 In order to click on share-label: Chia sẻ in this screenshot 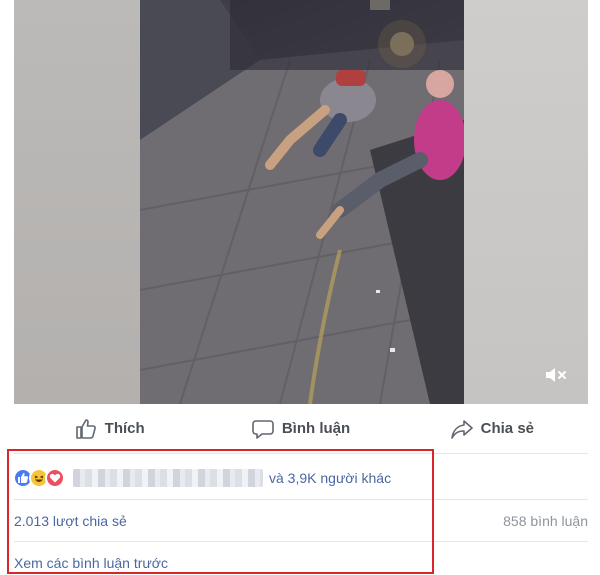, I will do `click(507, 428)`.